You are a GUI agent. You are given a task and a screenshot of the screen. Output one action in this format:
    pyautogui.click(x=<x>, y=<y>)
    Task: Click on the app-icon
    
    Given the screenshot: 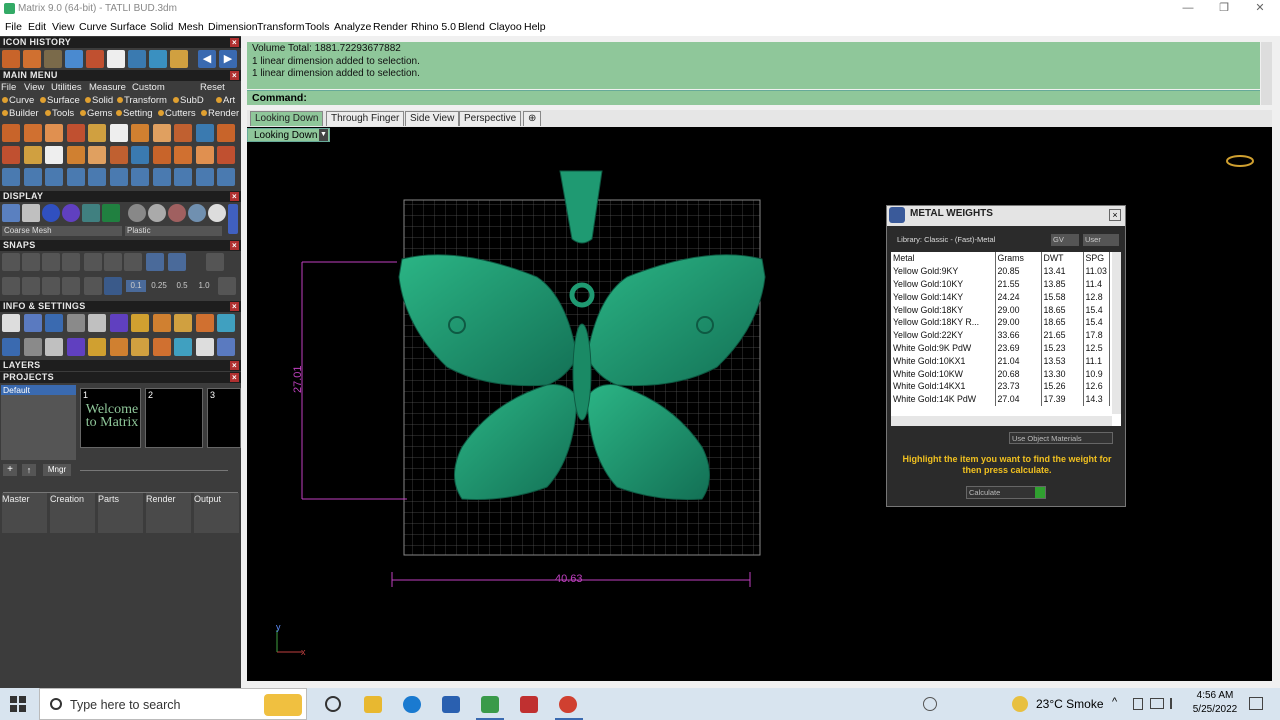 What is the action you would take?
    pyautogui.click(x=529, y=704)
    